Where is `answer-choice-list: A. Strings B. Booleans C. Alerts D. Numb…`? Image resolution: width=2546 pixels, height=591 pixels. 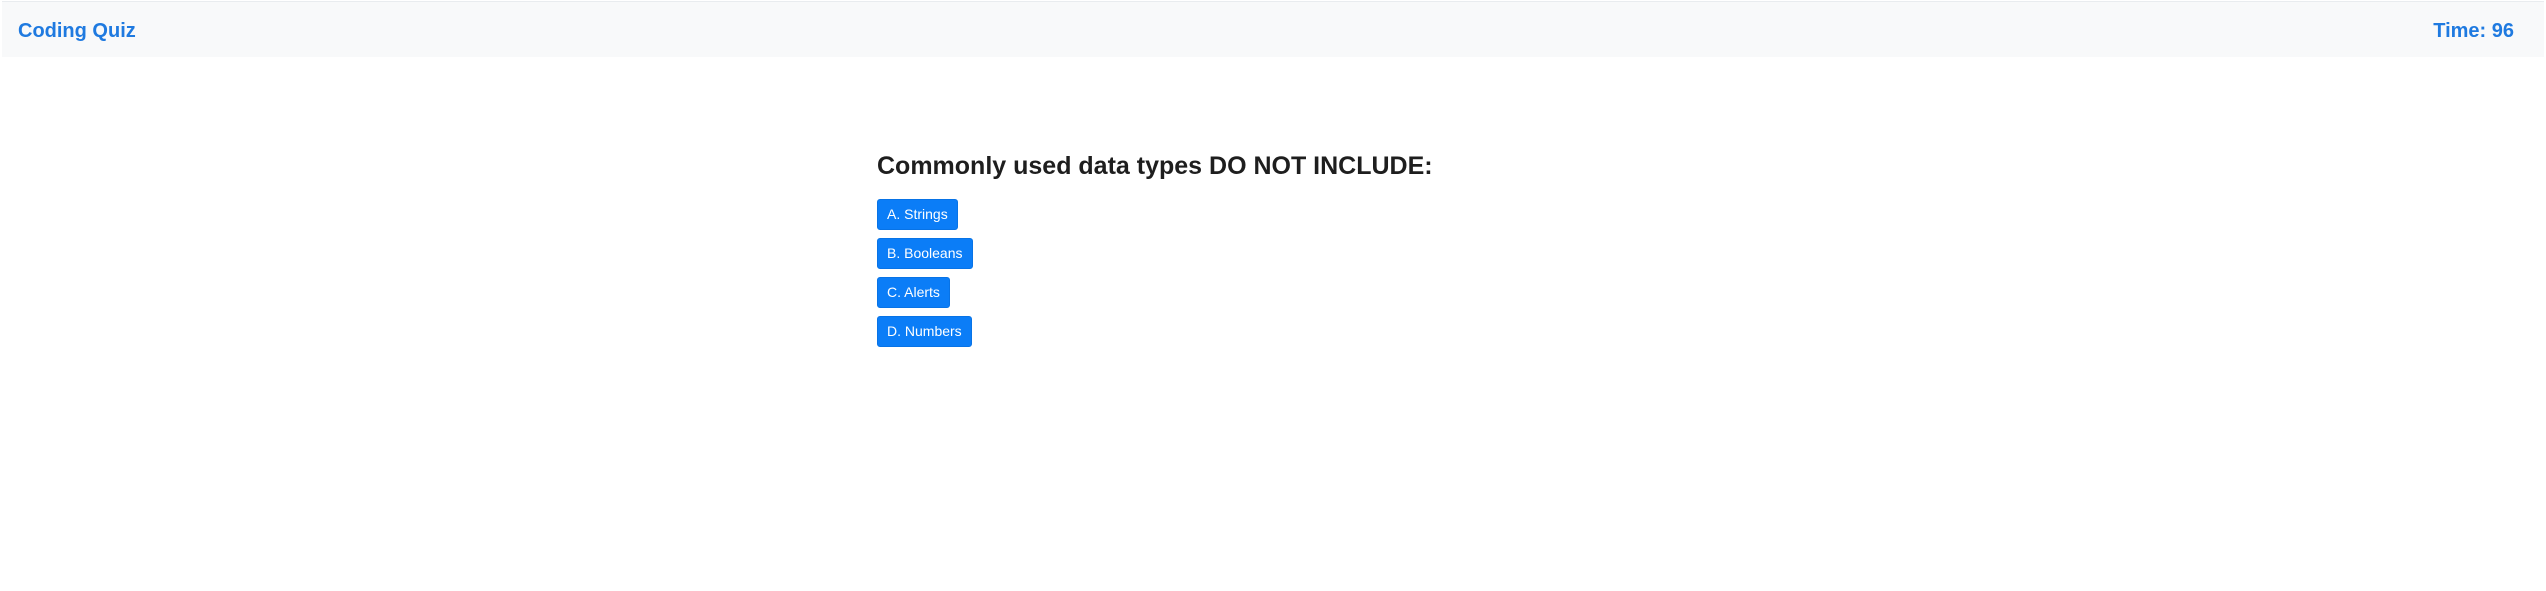
answer-choice-list: A. Strings B. Booleans C. Alerts D. Numb… is located at coordinates (1327, 273).